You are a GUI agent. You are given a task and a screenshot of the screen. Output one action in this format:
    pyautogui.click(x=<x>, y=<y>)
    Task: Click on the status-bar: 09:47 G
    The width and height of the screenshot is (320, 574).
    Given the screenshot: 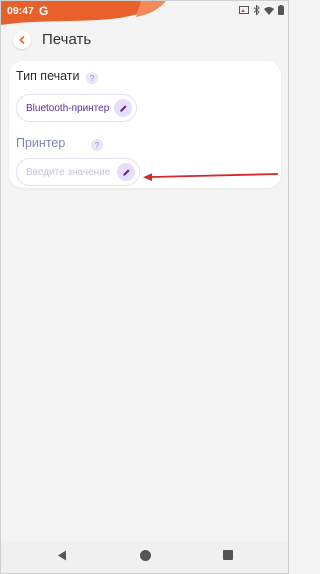 What is the action you would take?
    pyautogui.click(x=144, y=11)
    